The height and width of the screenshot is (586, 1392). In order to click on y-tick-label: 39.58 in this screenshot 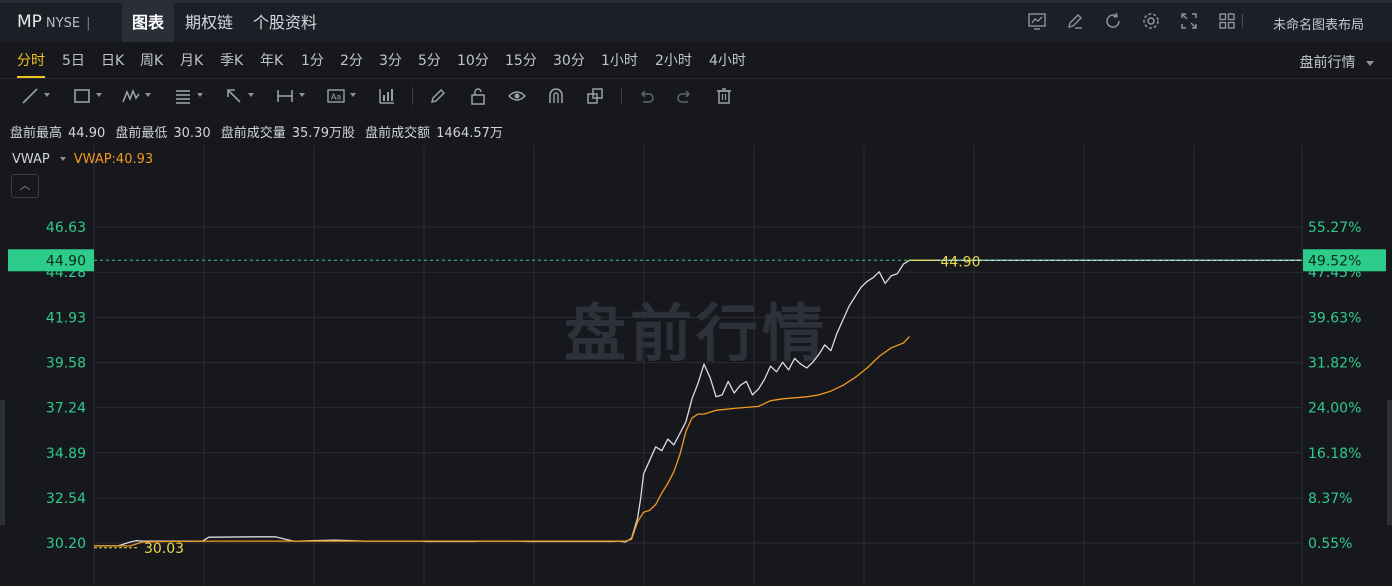, I will do `click(66, 364)`.